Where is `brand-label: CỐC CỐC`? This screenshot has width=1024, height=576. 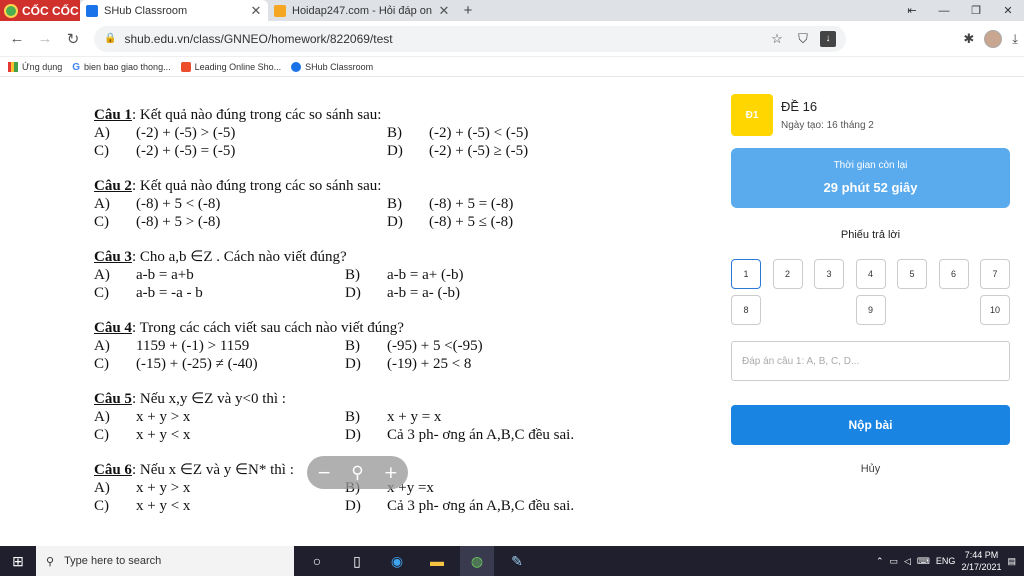 brand-label: CỐC CỐC is located at coordinates (50, 10).